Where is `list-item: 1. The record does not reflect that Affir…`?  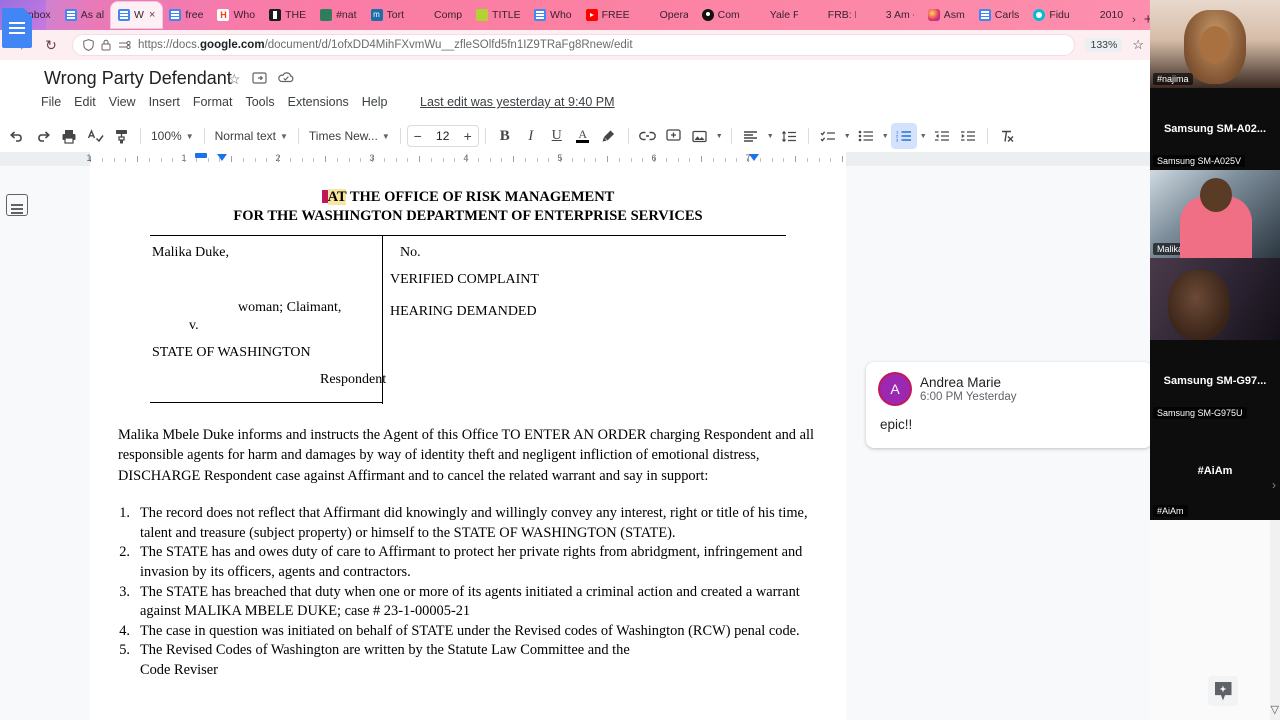
list-item: 1. The record does not reflect that Affir… is located at coordinates (468, 523).